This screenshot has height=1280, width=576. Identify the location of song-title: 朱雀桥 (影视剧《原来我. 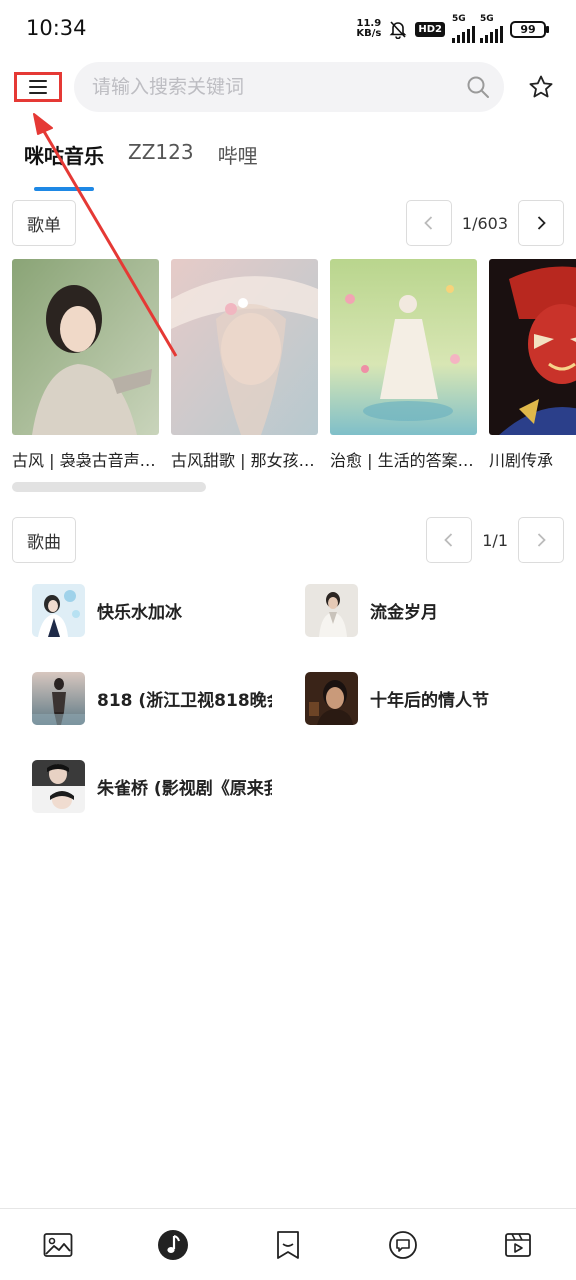
(184, 789).